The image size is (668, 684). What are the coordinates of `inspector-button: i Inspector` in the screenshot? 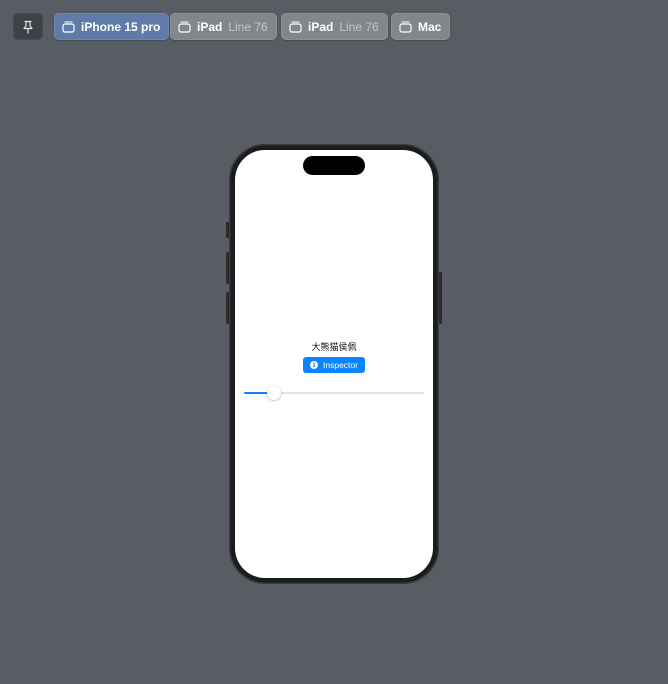 It's located at (334, 365).